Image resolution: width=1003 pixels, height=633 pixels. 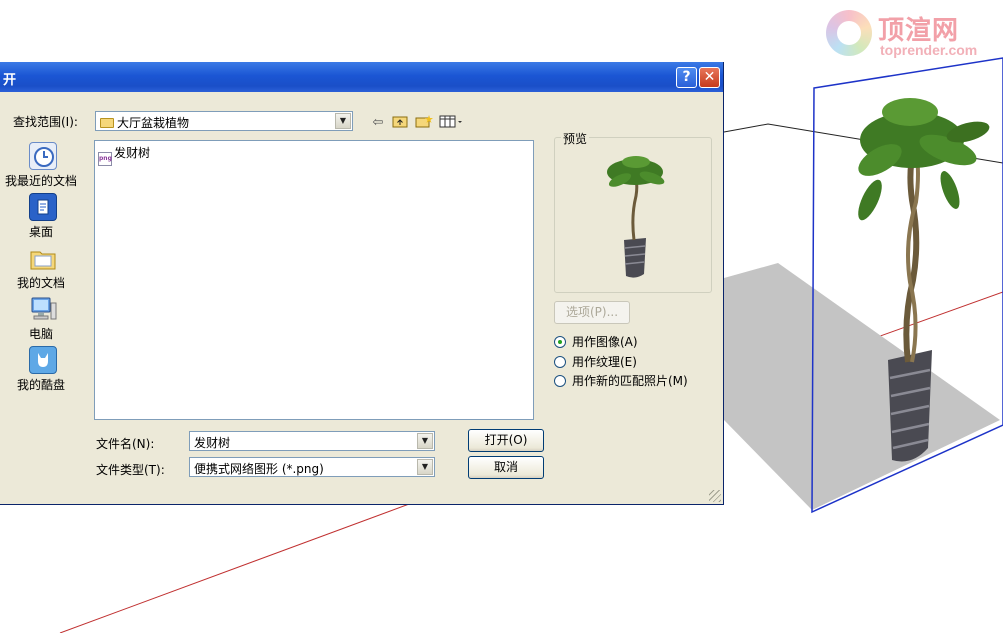 I want to click on filename-input: 发财树 ▼, so click(x=312, y=441).